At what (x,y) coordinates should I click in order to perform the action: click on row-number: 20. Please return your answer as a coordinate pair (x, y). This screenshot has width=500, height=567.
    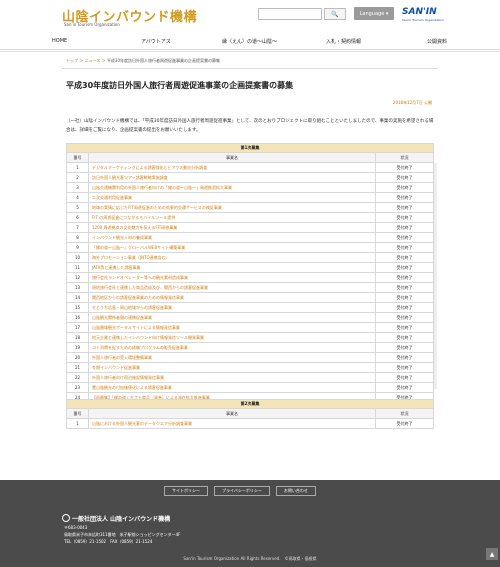
    Looking at the image, I should click on (77, 357).